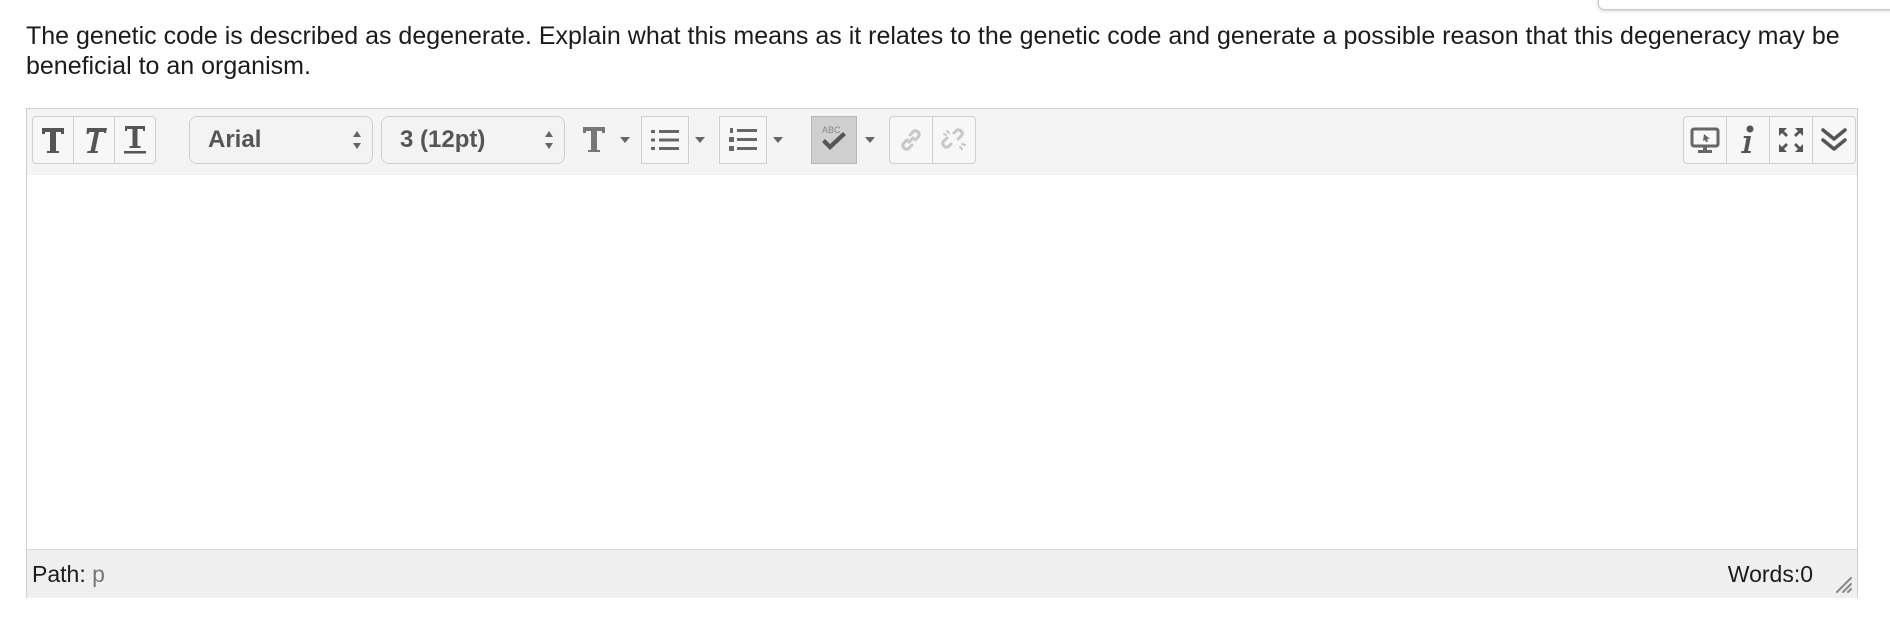  What do you see at coordinates (281, 140) in the screenshot?
I see `font-family-select: Arial` at bounding box center [281, 140].